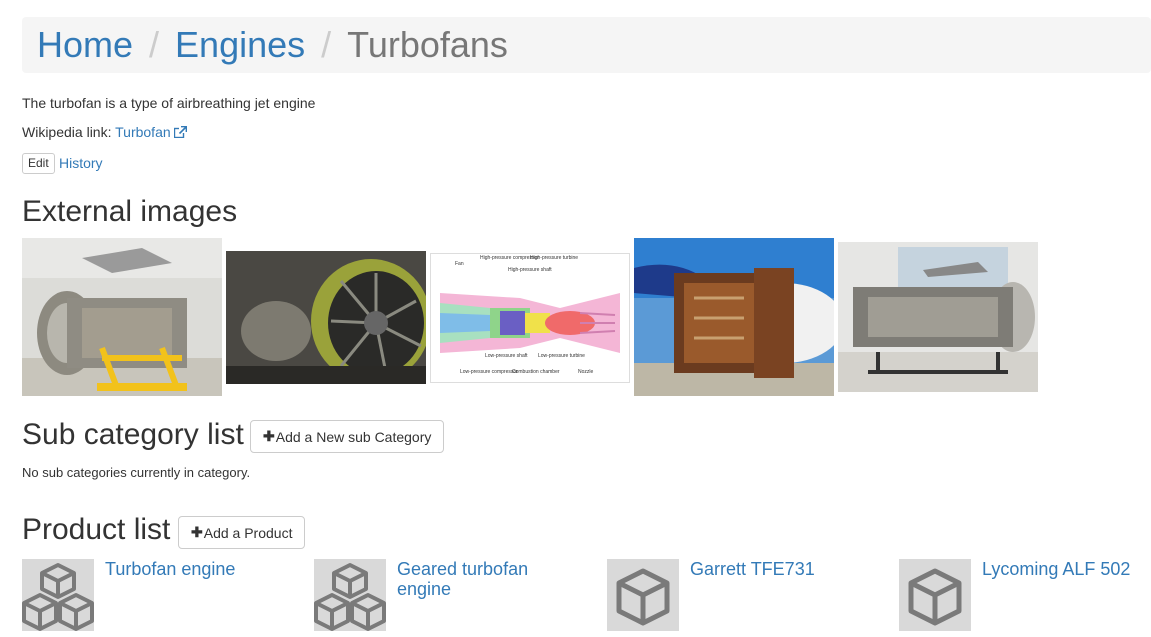  Describe the element at coordinates (248, 532) in the screenshot. I see `add-product-label: Add a Product` at that location.